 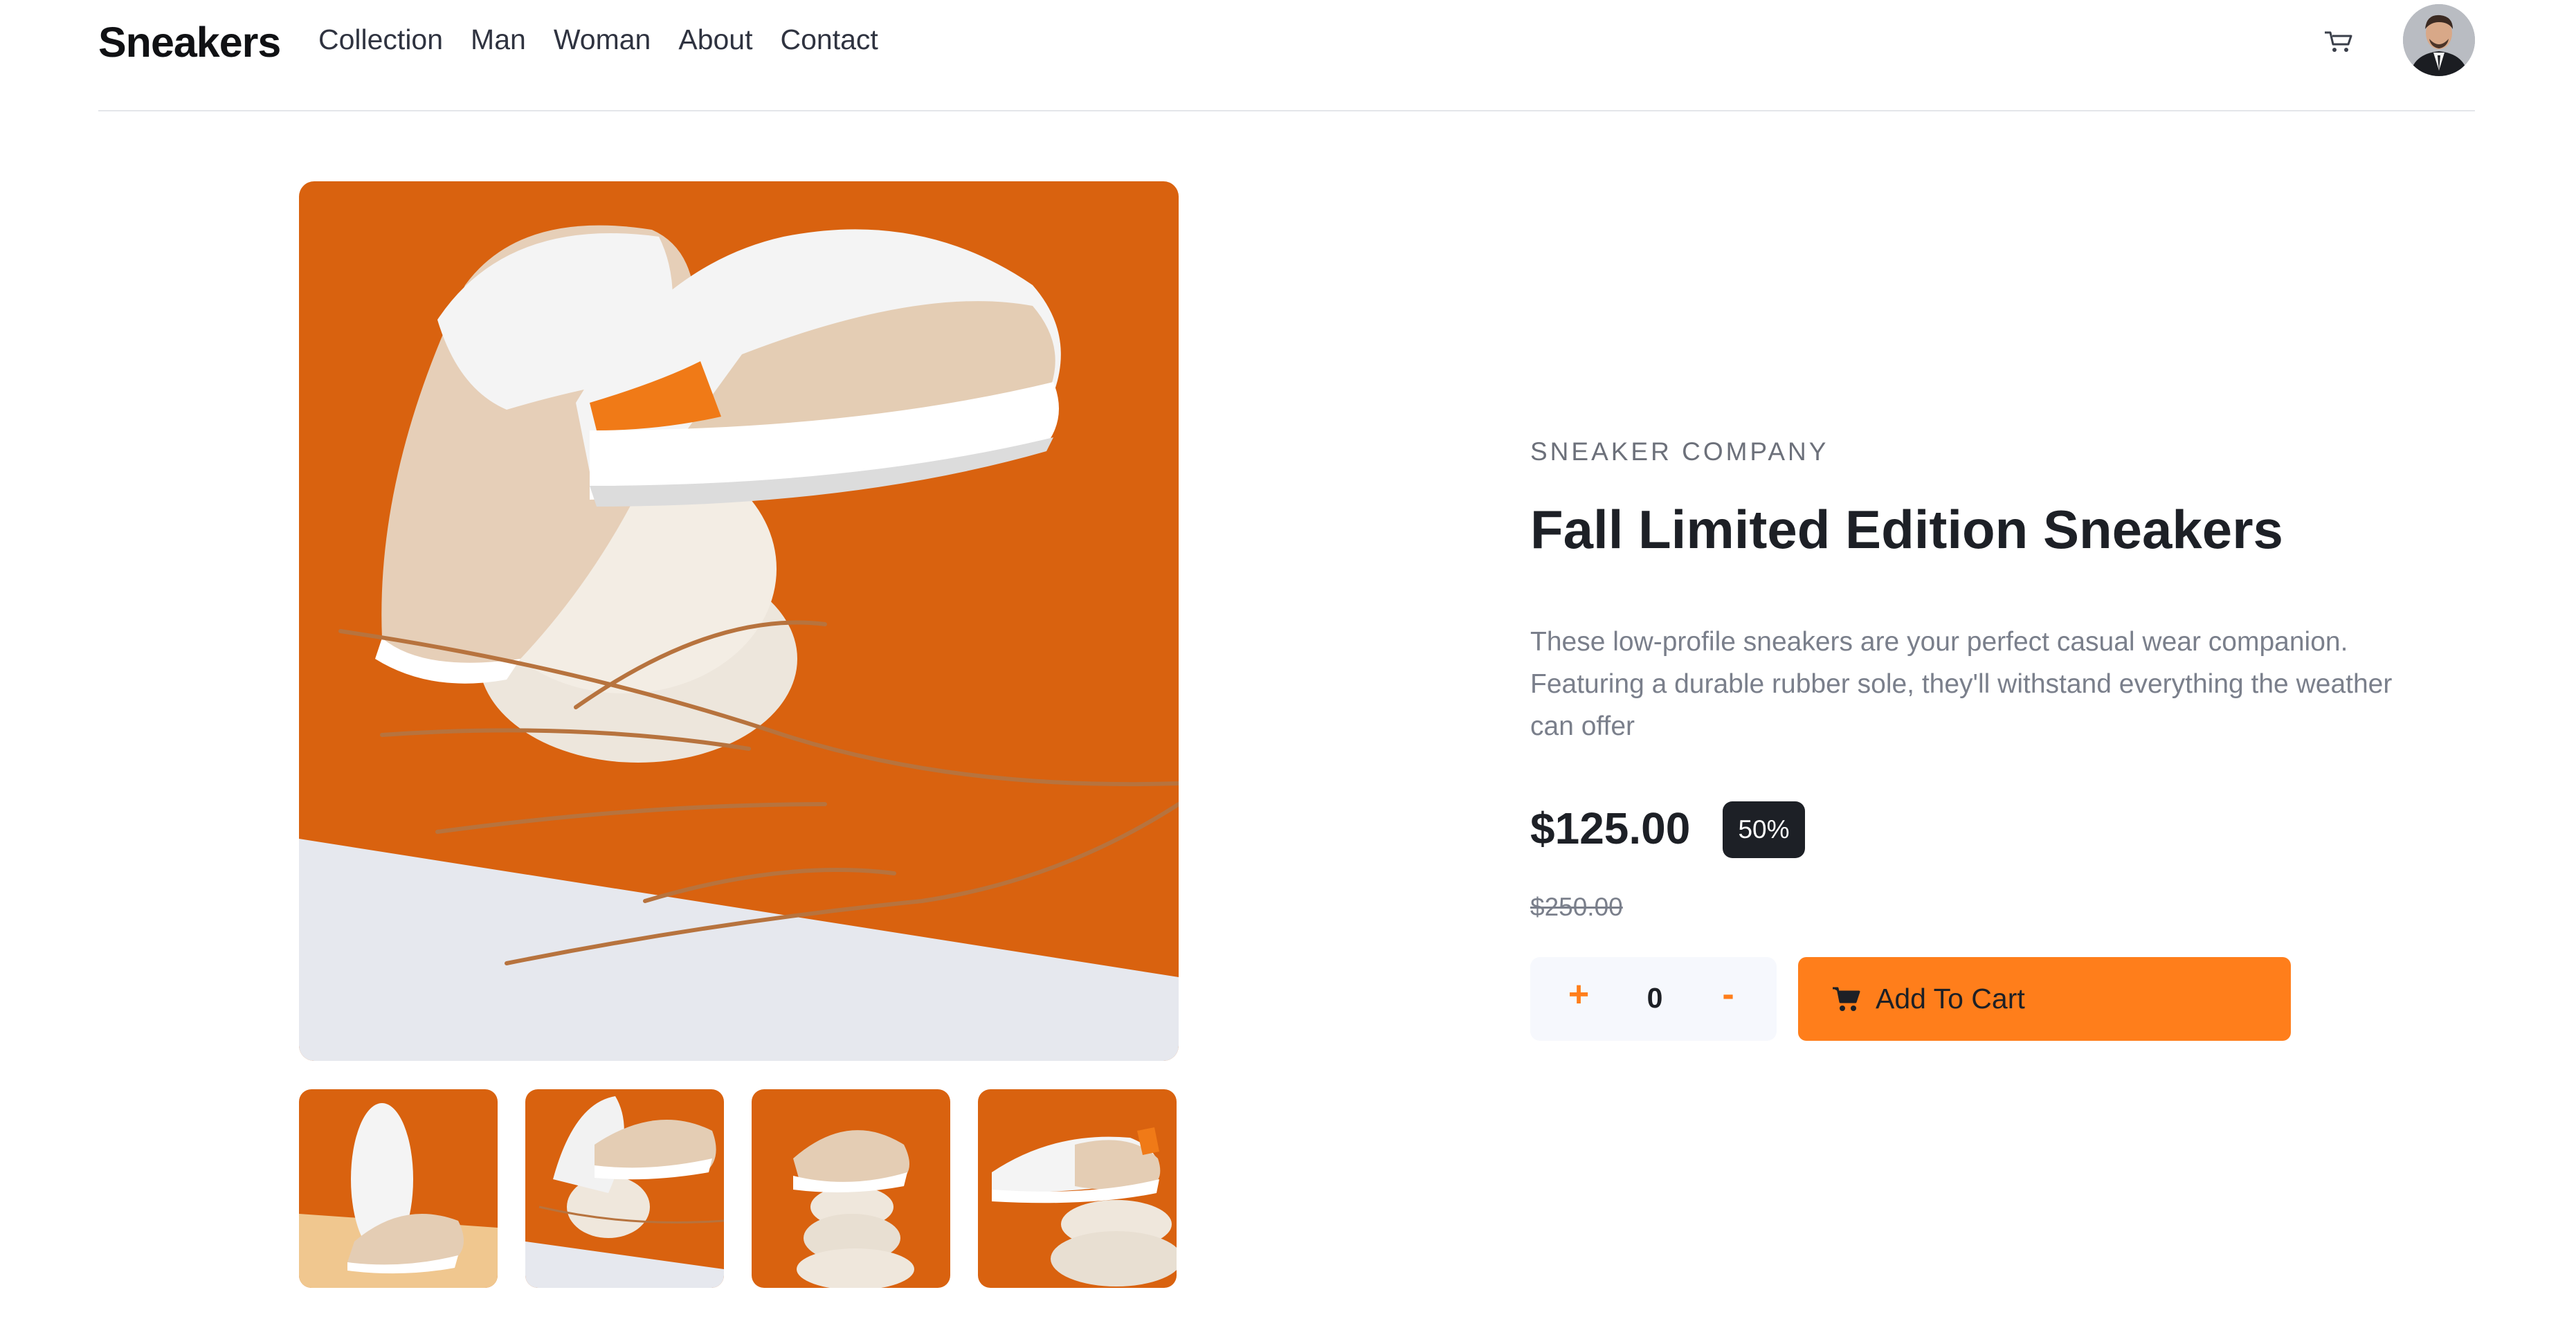 I want to click on main-nav: Collection Man Woman About Contact, so click(x=612, y=40).